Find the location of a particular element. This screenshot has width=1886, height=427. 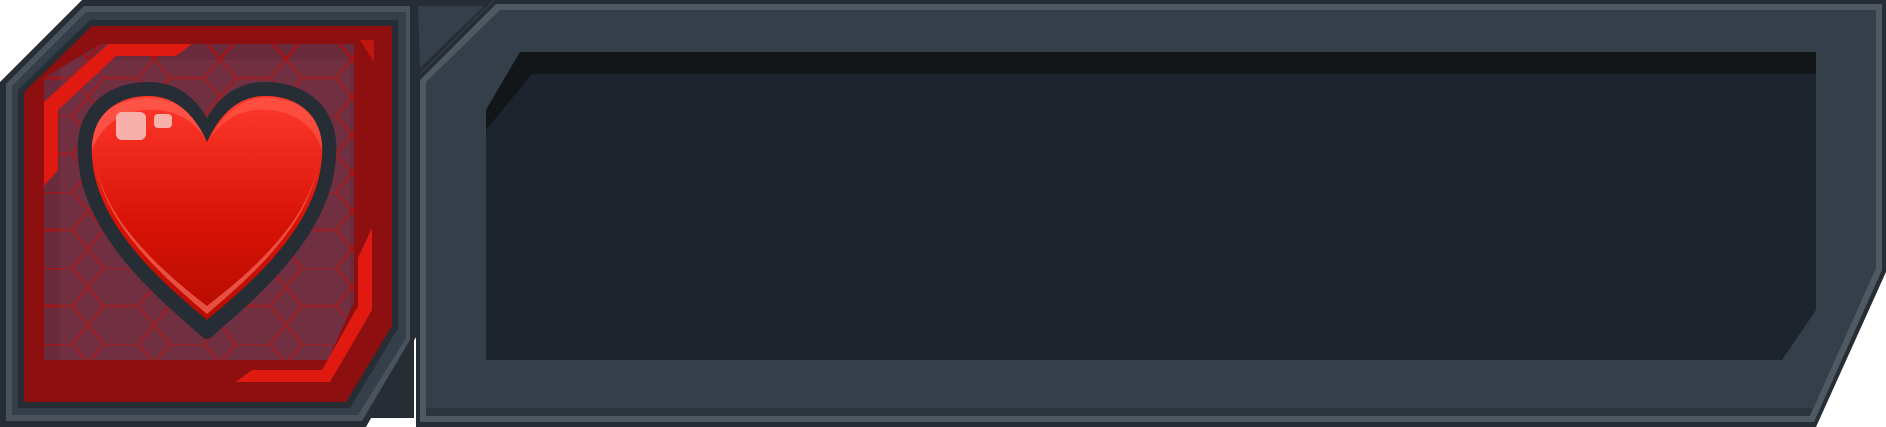

heart-shine-large is located at coordinates (131, 126).